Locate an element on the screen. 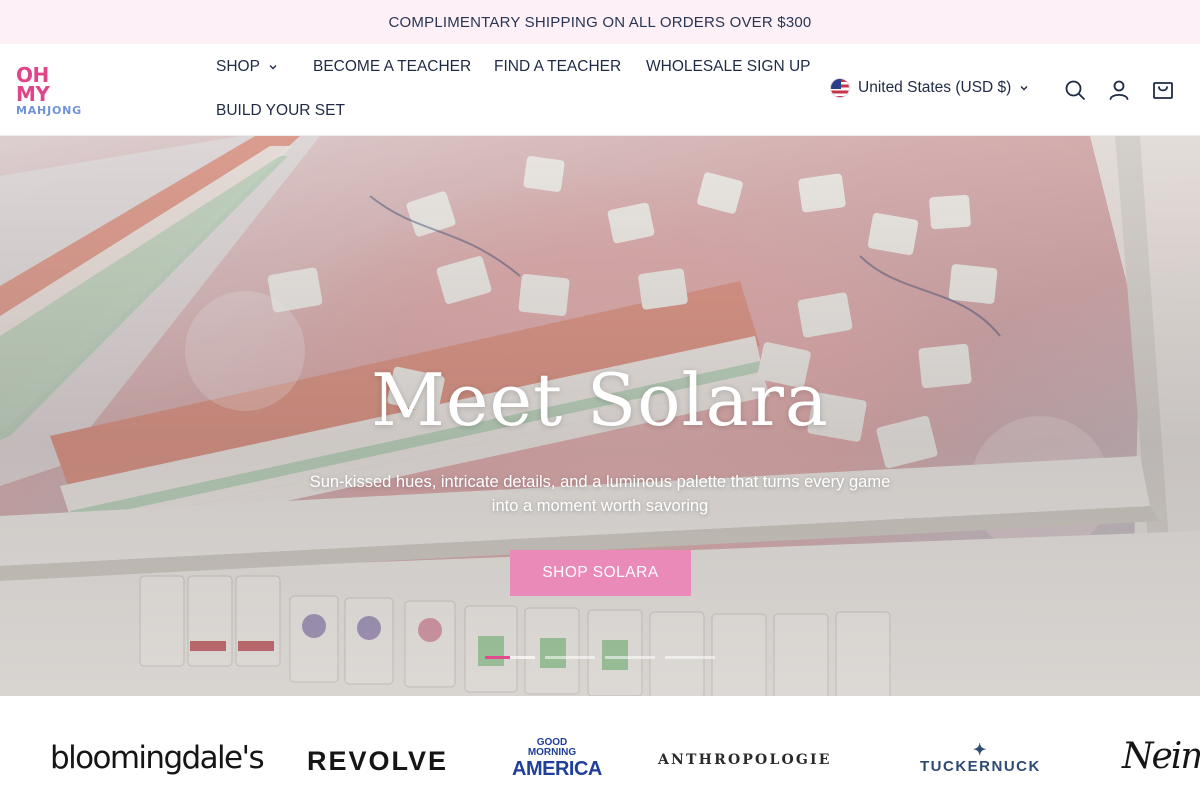 This screenshot has width=1200, height=800. nav-item-build-your-set: BUILD YOUR SET is located at coordinates (280, 111).